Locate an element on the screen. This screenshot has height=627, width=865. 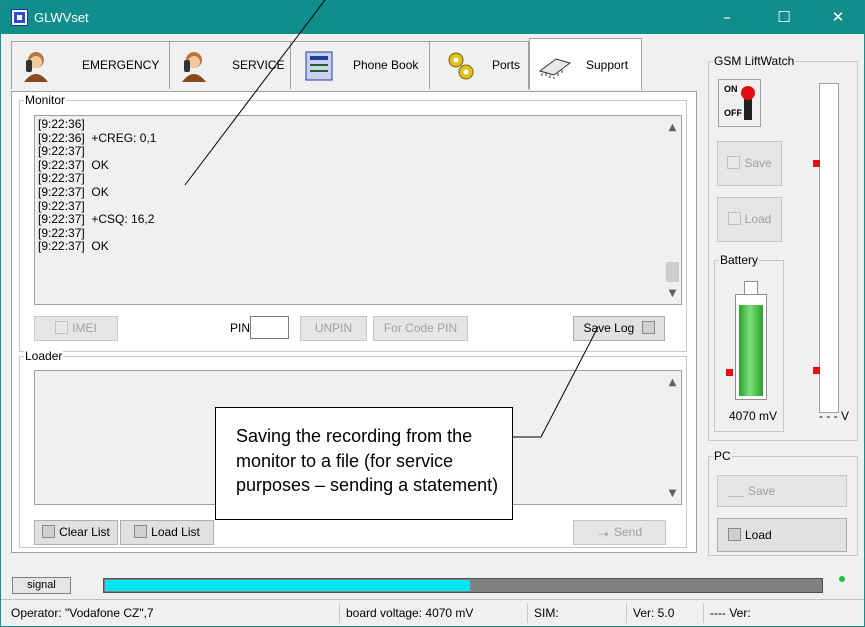
close-button: ✕ is located at coordinates (838, 17).